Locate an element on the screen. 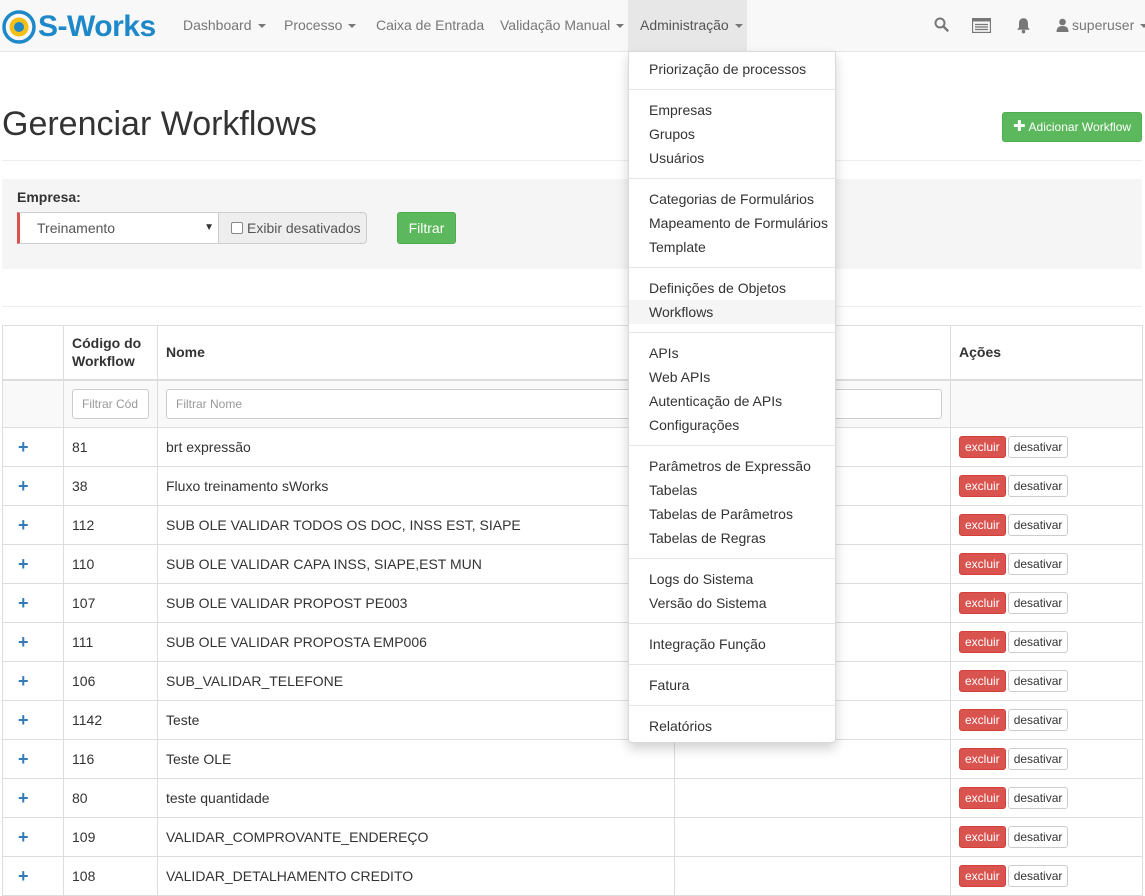 The width and height of the screenshot is (1145, 896). add-workflow-button: ✚ Adicionar Workflow is located at coordinates (1072, 127).